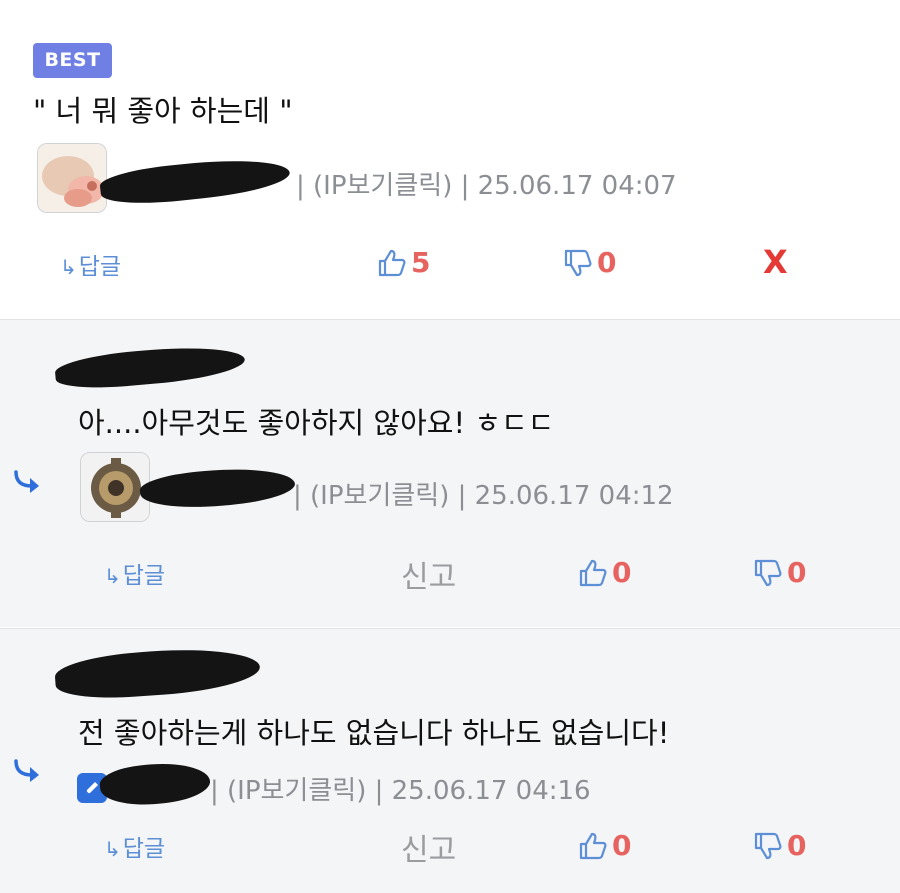 This screenshot has height=893, width=900. I want to click on comment-text: " 너 뭐 좋아 하는데 ", so click(163, 111).